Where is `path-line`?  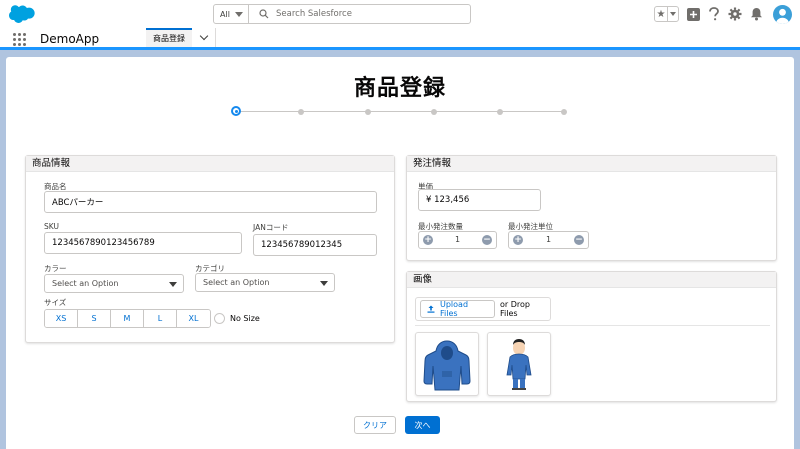 path-line is located at coordinates (400, 111).